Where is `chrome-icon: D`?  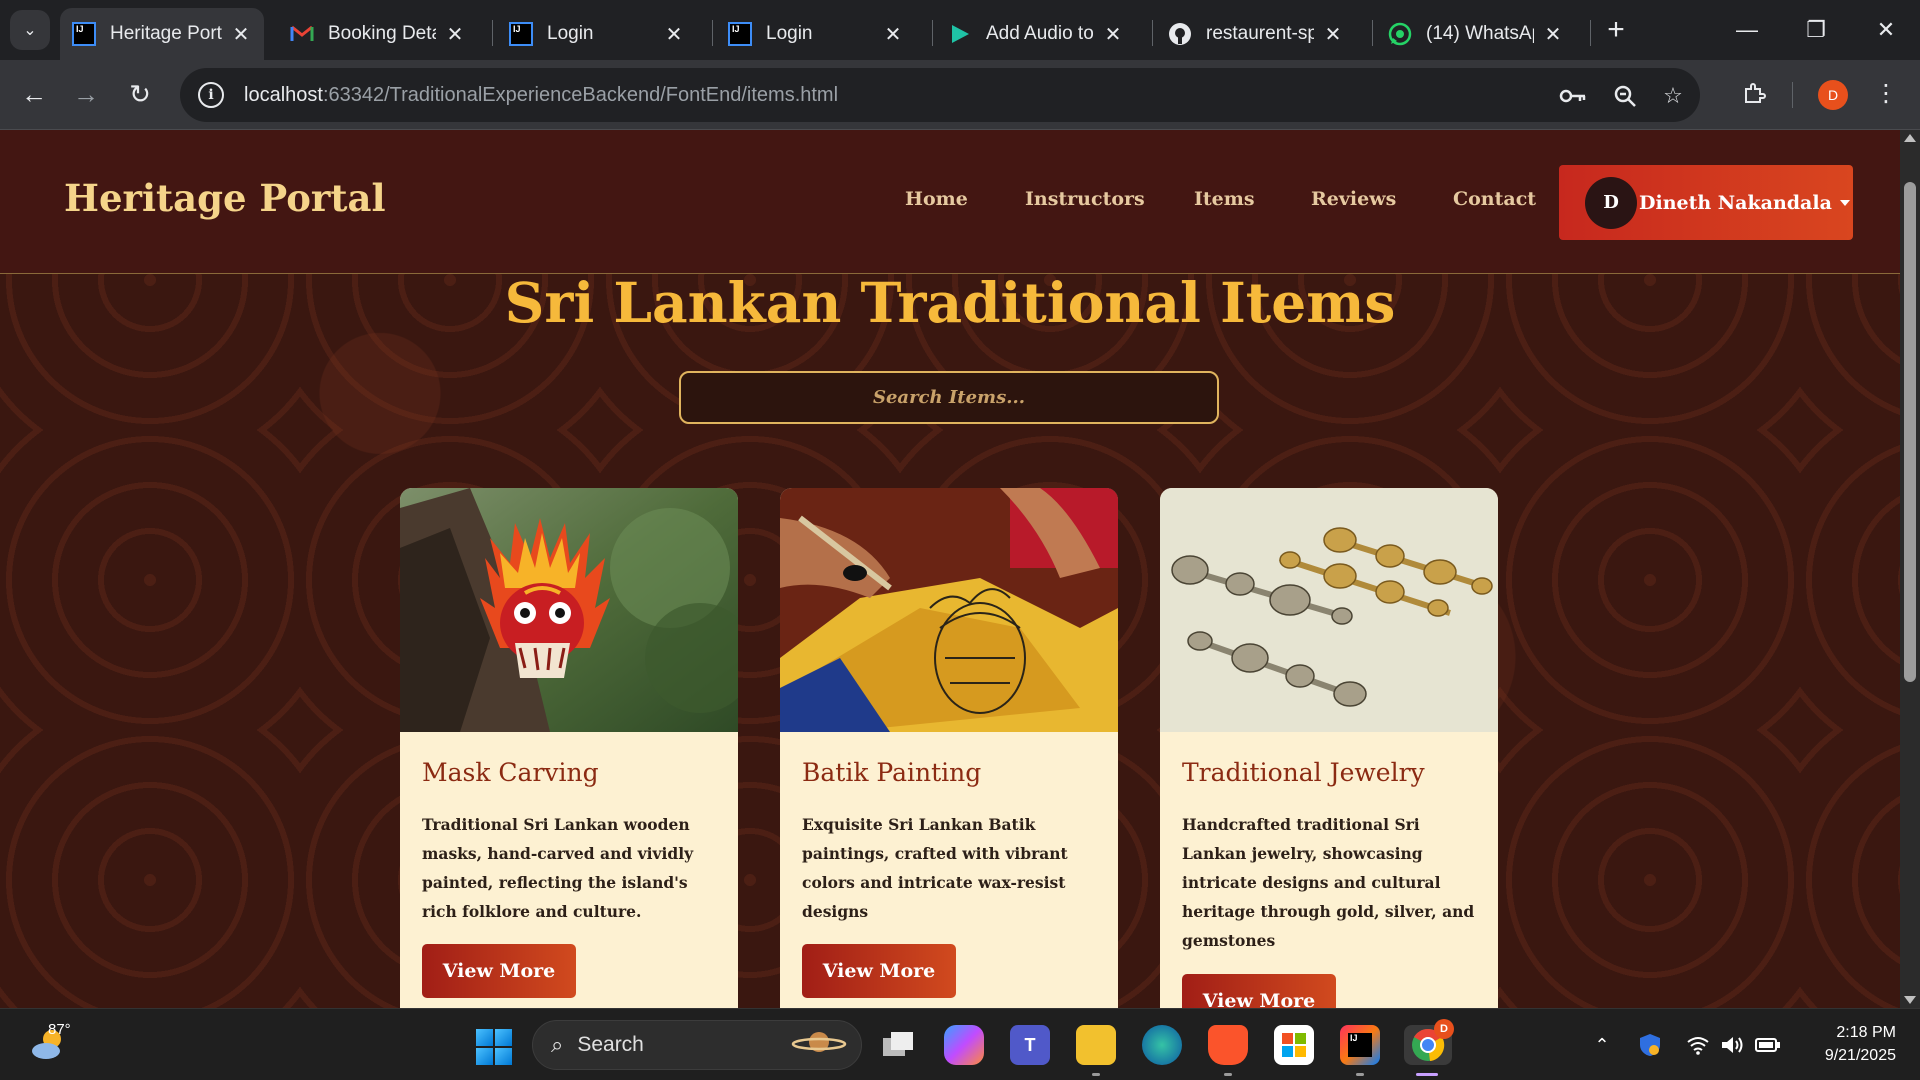 chrome-icon: D is located at coordinates (1429, 1042).